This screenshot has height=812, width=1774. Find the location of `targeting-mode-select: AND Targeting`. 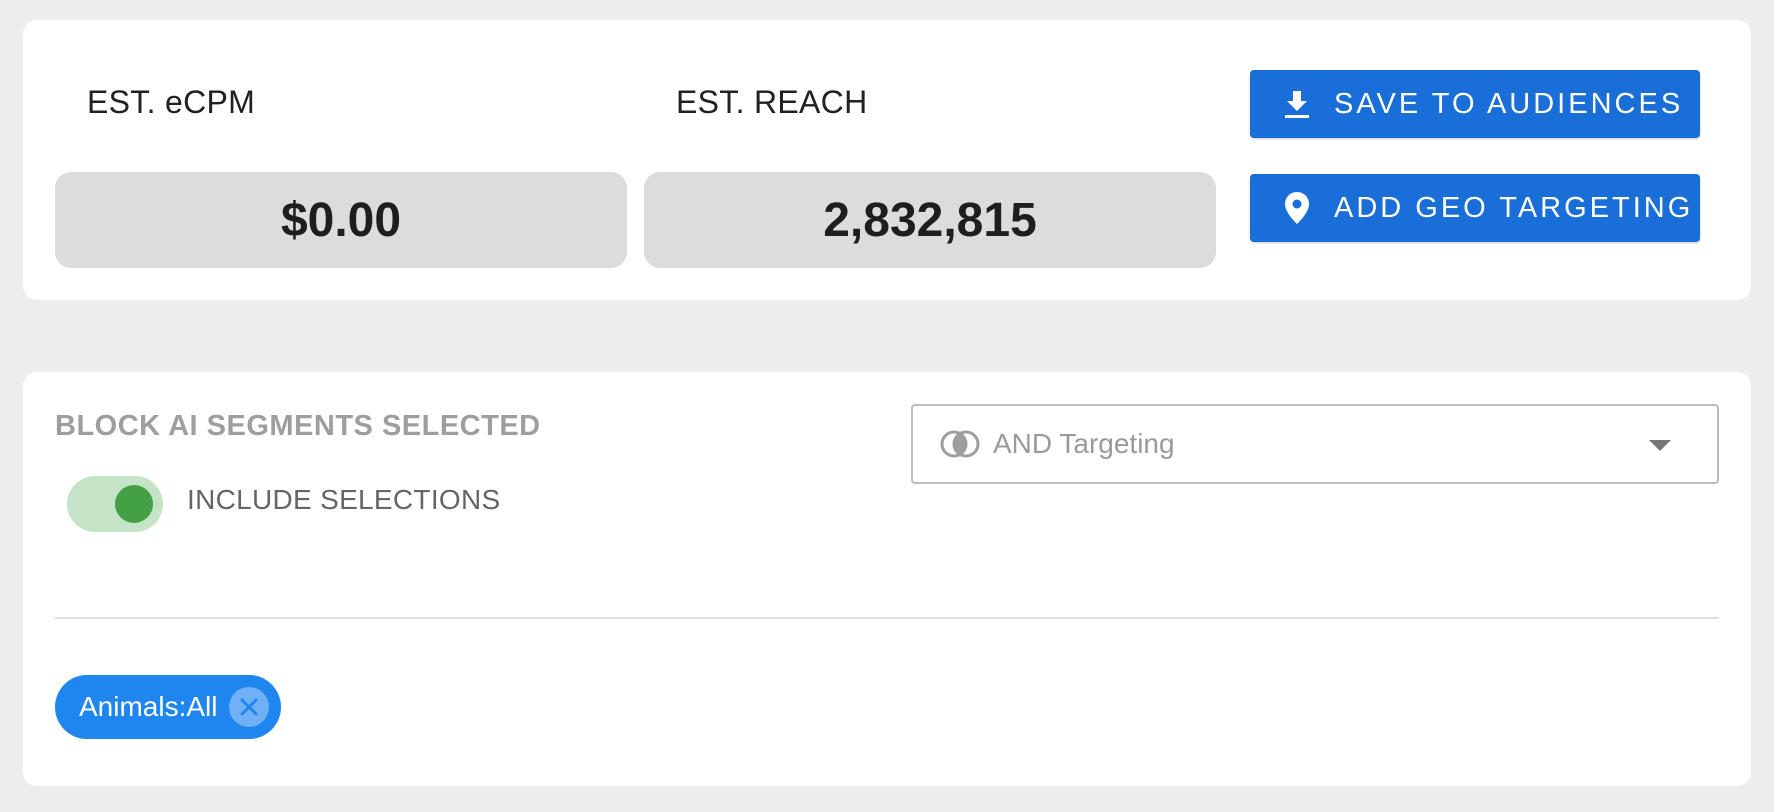

targeting-mode-select: AND Targeting is located at coordinates (1315, 444).